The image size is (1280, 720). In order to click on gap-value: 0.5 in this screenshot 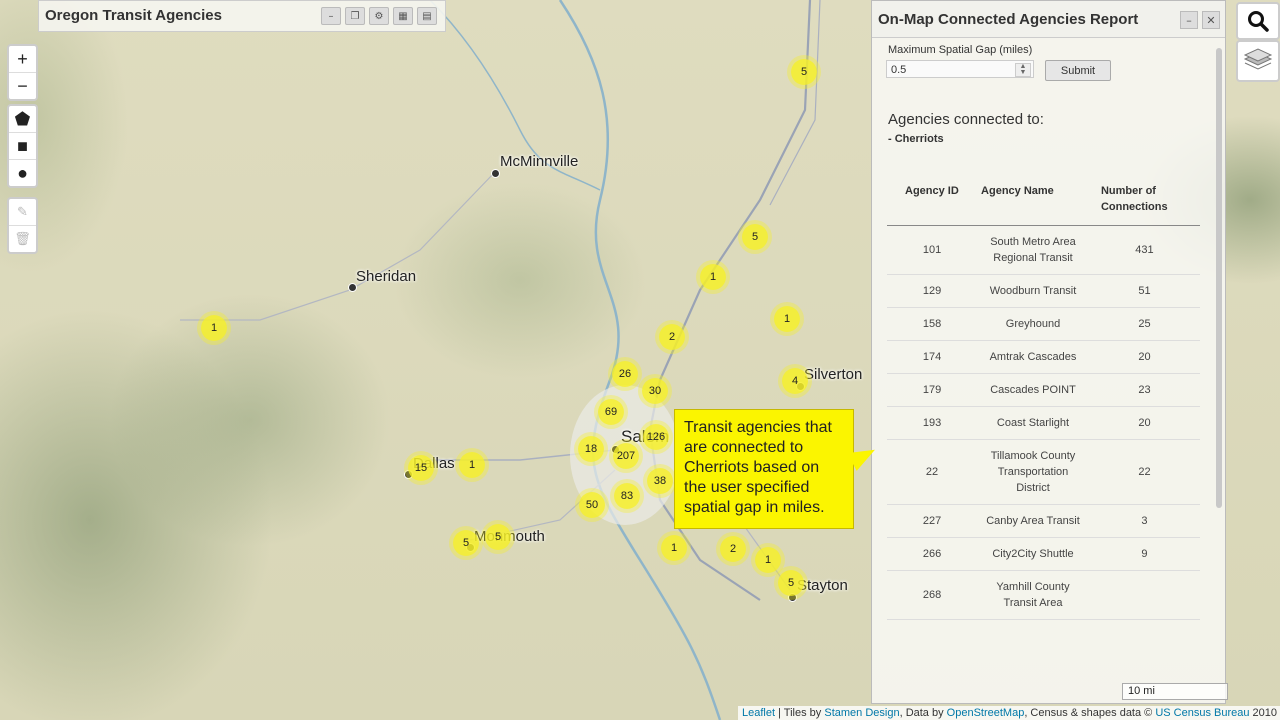, I will do `click(899, 70)`.